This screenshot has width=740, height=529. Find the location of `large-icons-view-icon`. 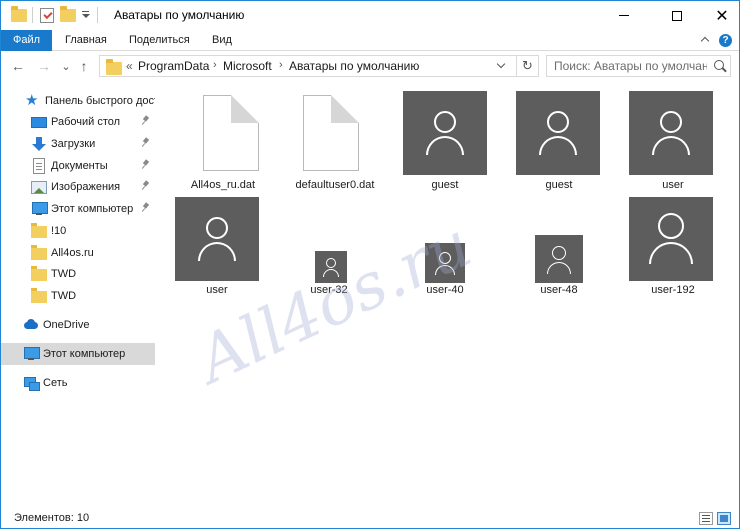

large-icons-view-icon is located at coordinates (724, 518).